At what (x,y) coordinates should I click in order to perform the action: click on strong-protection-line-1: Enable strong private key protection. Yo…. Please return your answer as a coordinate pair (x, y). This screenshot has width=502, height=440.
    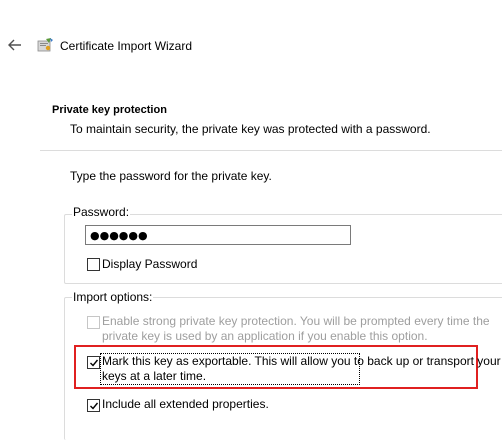
    Looking at the image, I should click on (296, 321).